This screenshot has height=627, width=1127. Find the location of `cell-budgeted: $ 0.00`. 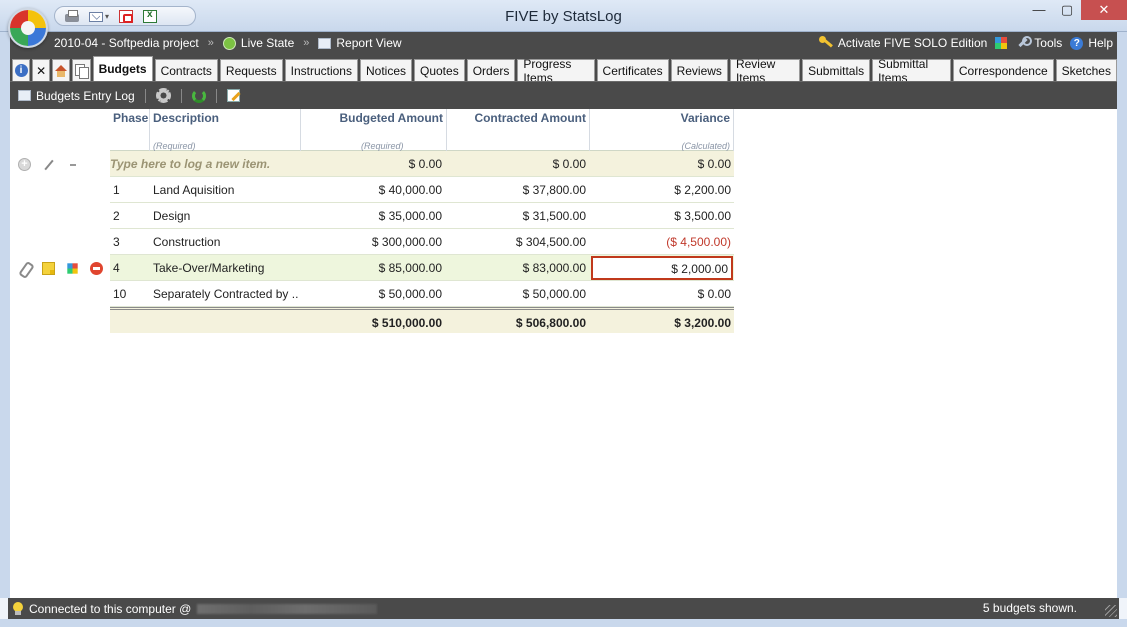

cell-budgeted: $ 0.00 is located at coordinates (372, 164).